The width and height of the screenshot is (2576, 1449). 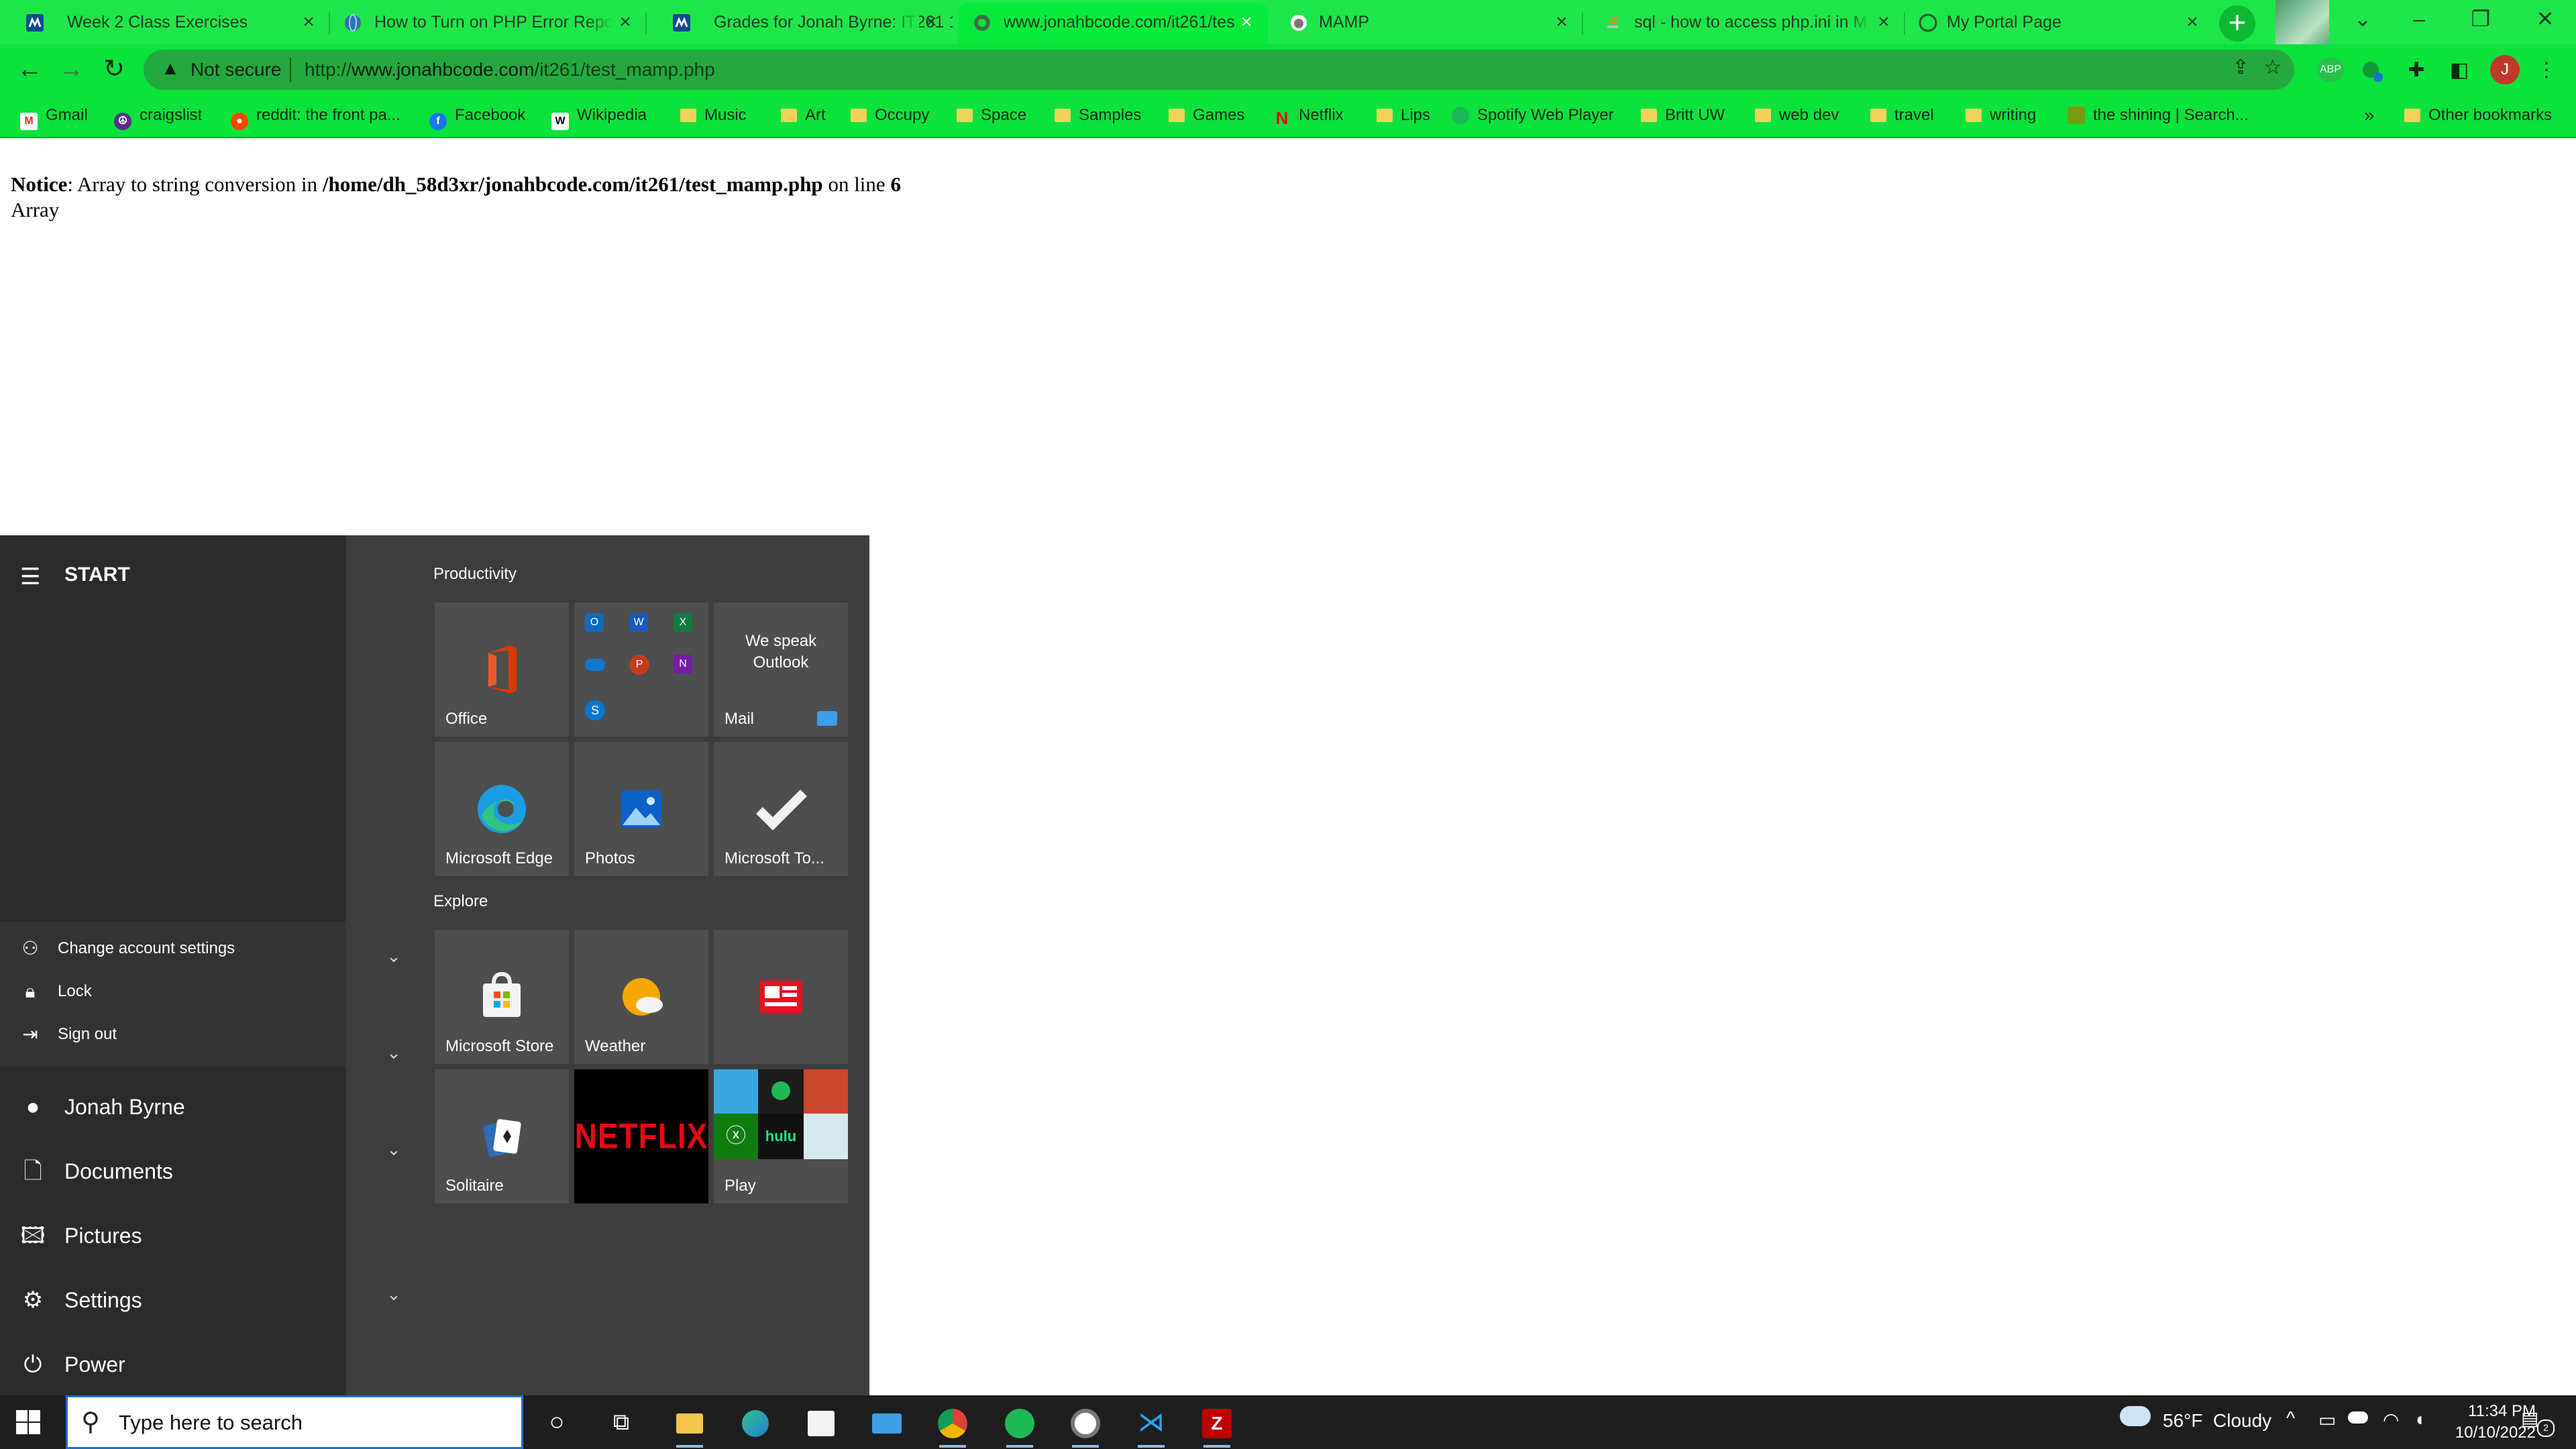 What do you see at coordinates (165, 23) in the screenshot?
I see `tab-week2: Week 2 Class Exercises ×` at bounding box center [165, 23].